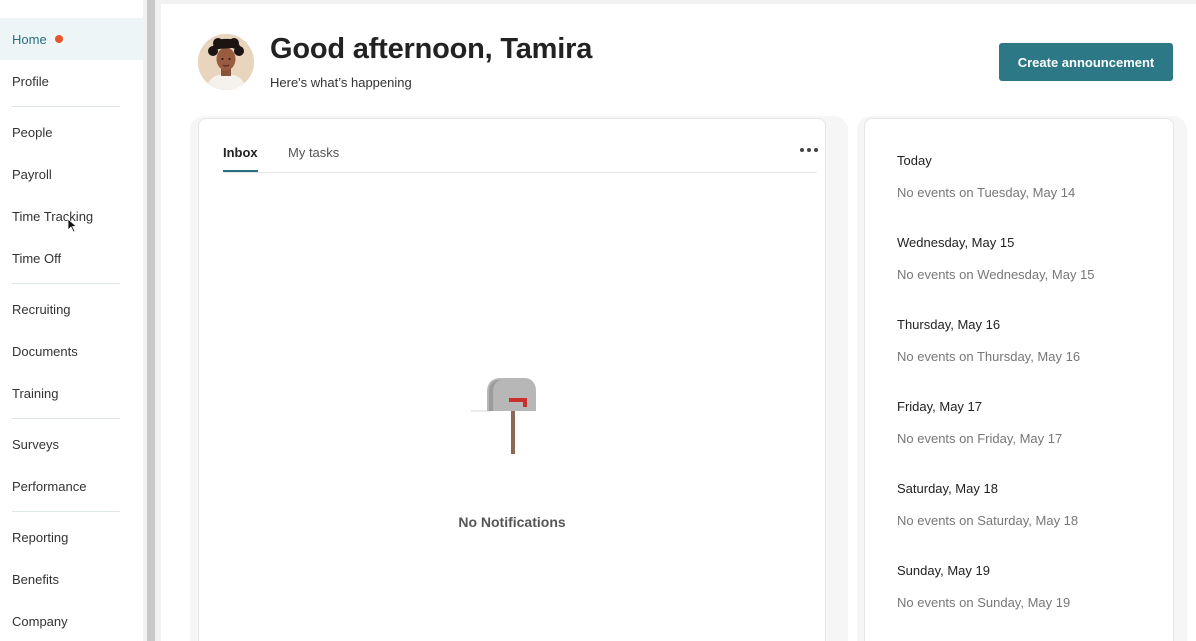 The width and height of the screenshot is (1196, 641). I want to click on notification-dot, so click(58, 39).